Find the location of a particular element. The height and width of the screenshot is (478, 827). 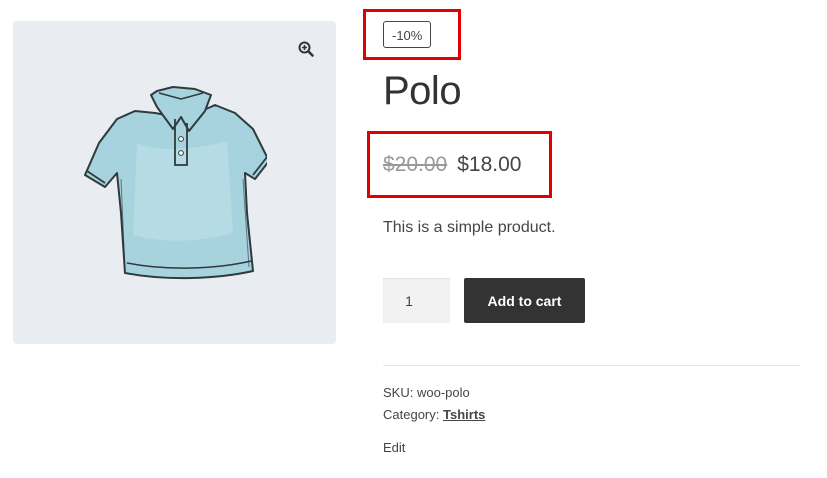

product-title: Polo is located at coordinates (422, 91).